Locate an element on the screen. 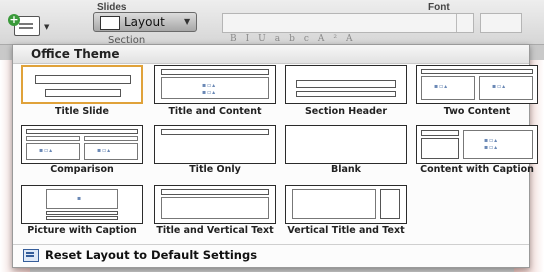  font-size-field is located at coordinates (501, 23).